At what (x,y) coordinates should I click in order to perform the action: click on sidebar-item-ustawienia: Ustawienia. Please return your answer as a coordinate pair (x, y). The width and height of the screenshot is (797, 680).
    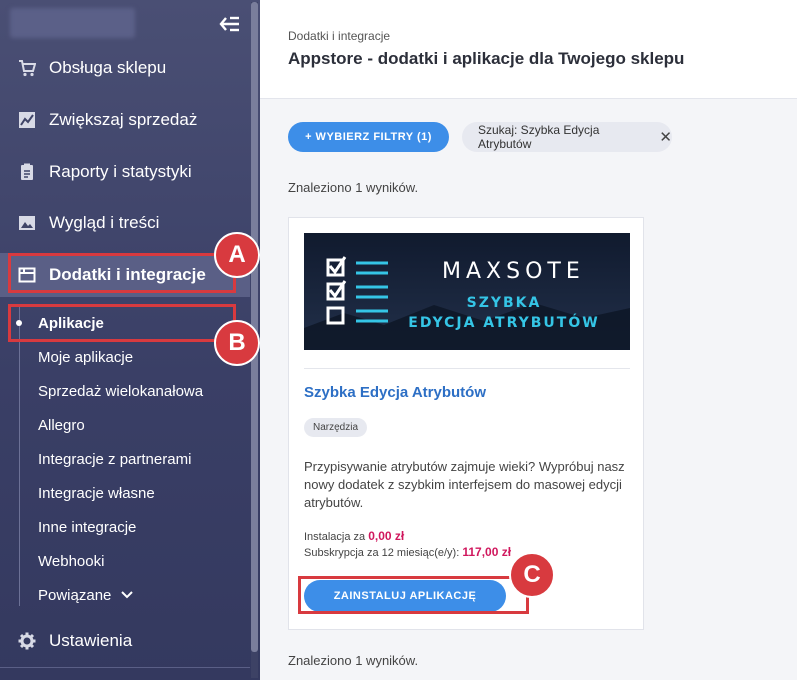
    Looking at the image, I should click on (125, 641).